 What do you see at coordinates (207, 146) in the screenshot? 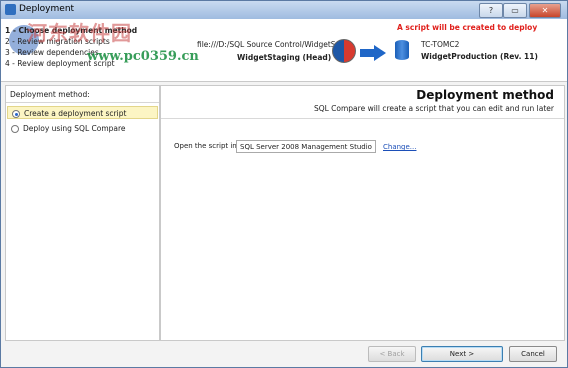
I see `open-script-label: Open the script in:` at bounding box center [207, 146].